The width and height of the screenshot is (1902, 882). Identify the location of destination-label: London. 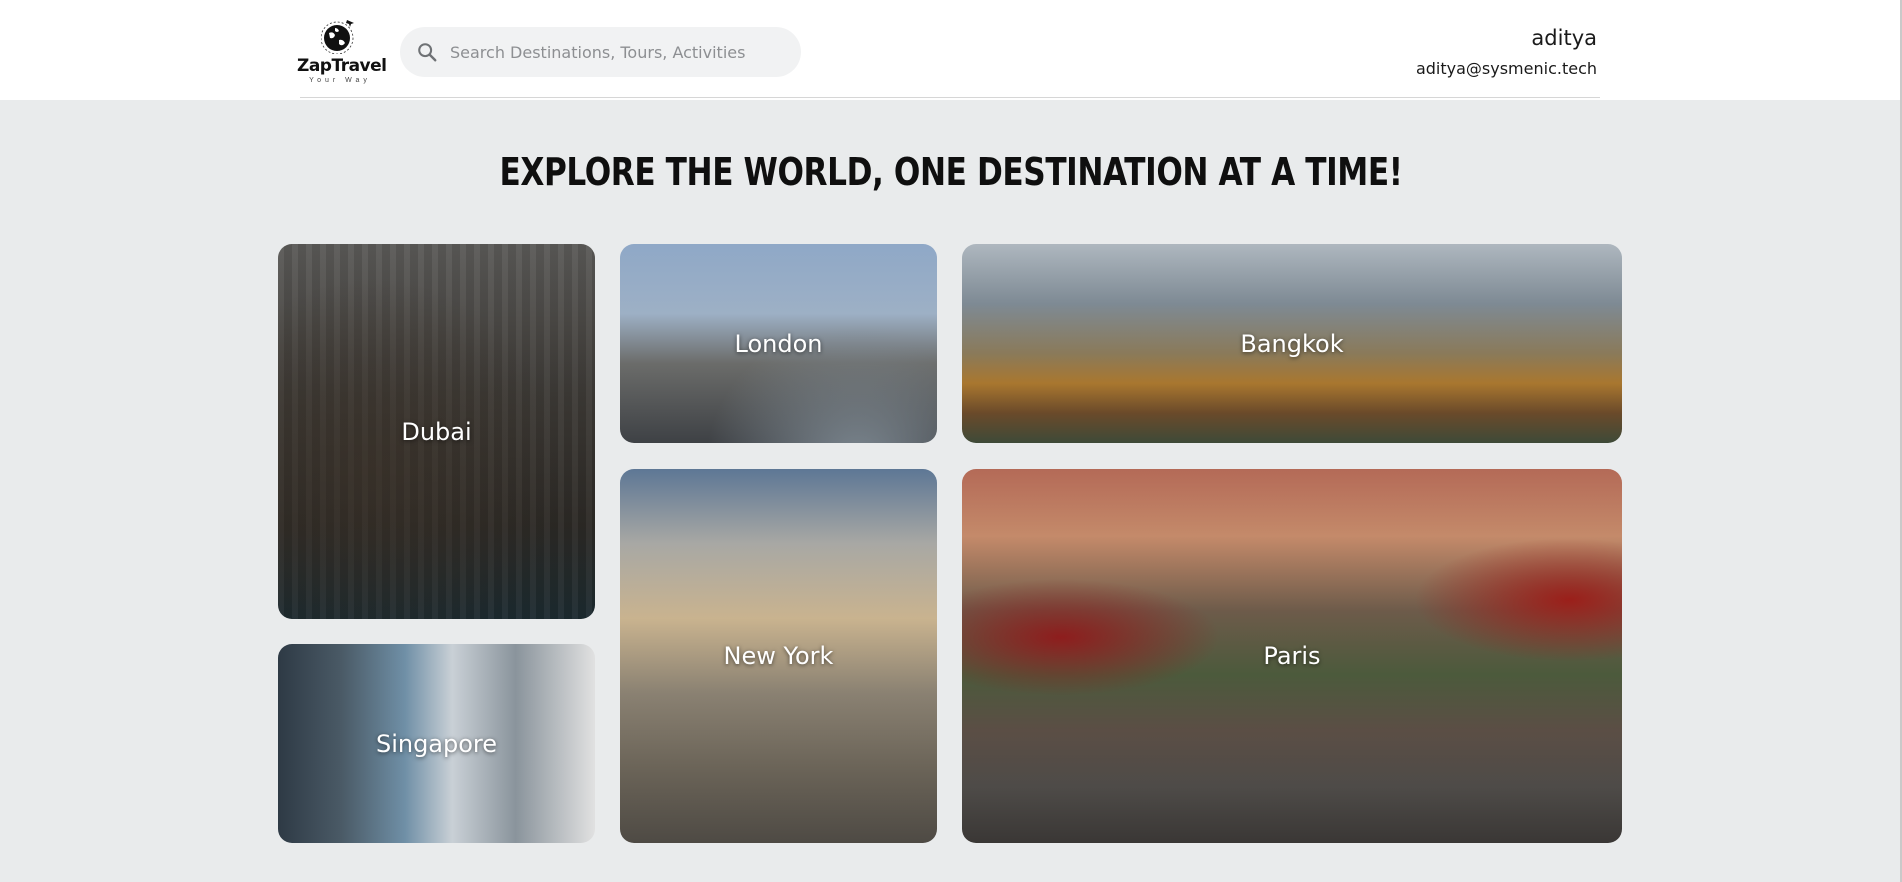
(778, 343).